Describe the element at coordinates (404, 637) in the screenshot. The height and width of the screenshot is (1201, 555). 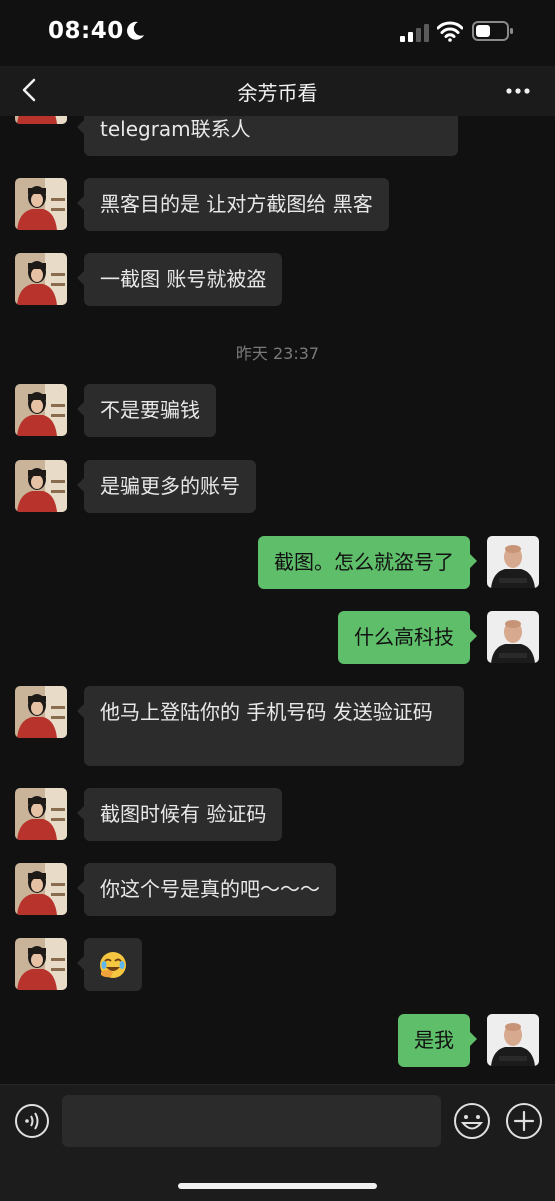
I see `message-text: 什么高科技` at that location.